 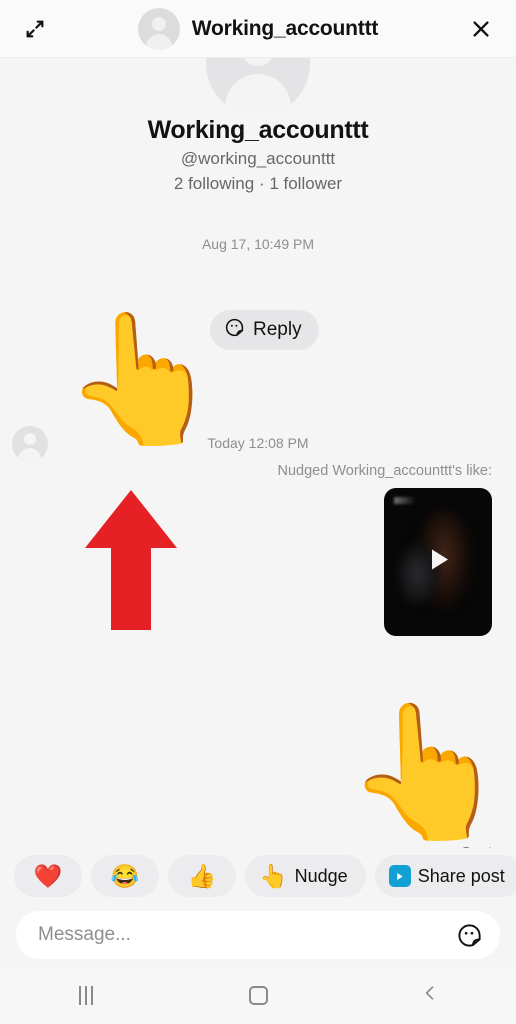 I want to click on default-avatar-icon, so click(x=158, y=28).